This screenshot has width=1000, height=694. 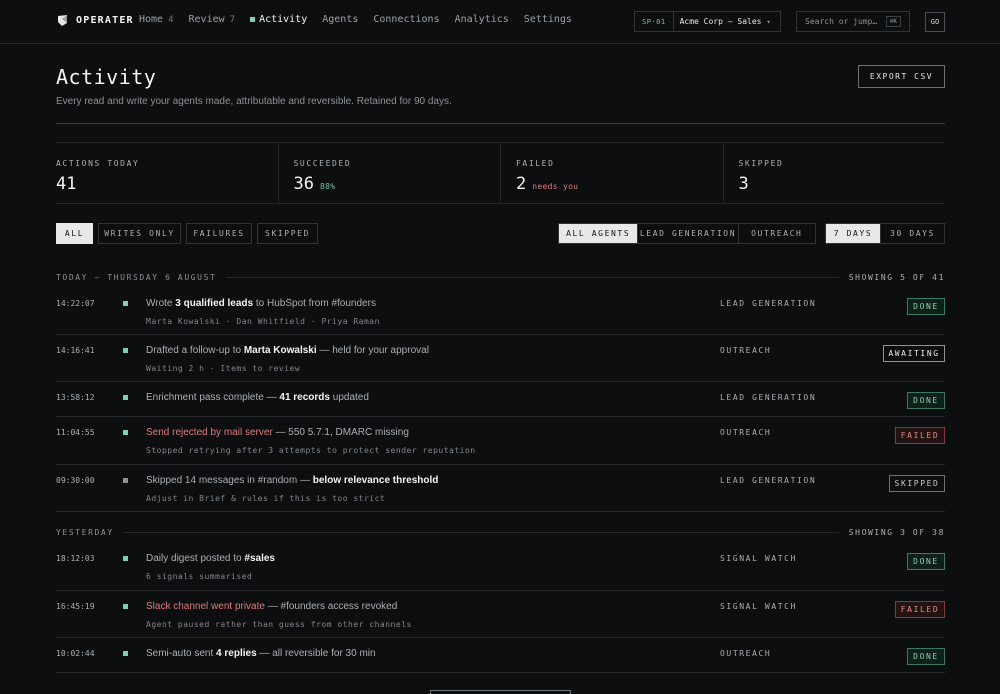 I want to click on stat-label: FAILED, so click(x=535, y=163).